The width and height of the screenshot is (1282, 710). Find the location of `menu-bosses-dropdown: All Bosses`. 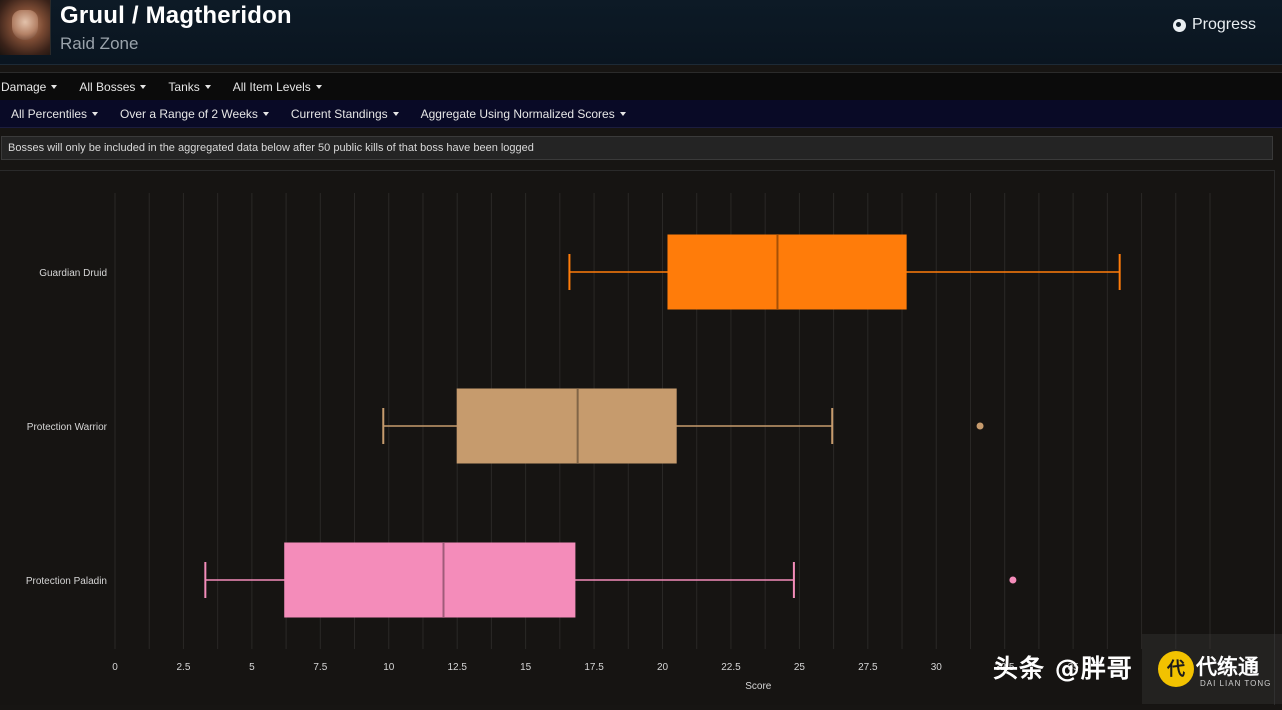

menu-bosses-dropdown: All Bosses is located at coordinates (112, 87).